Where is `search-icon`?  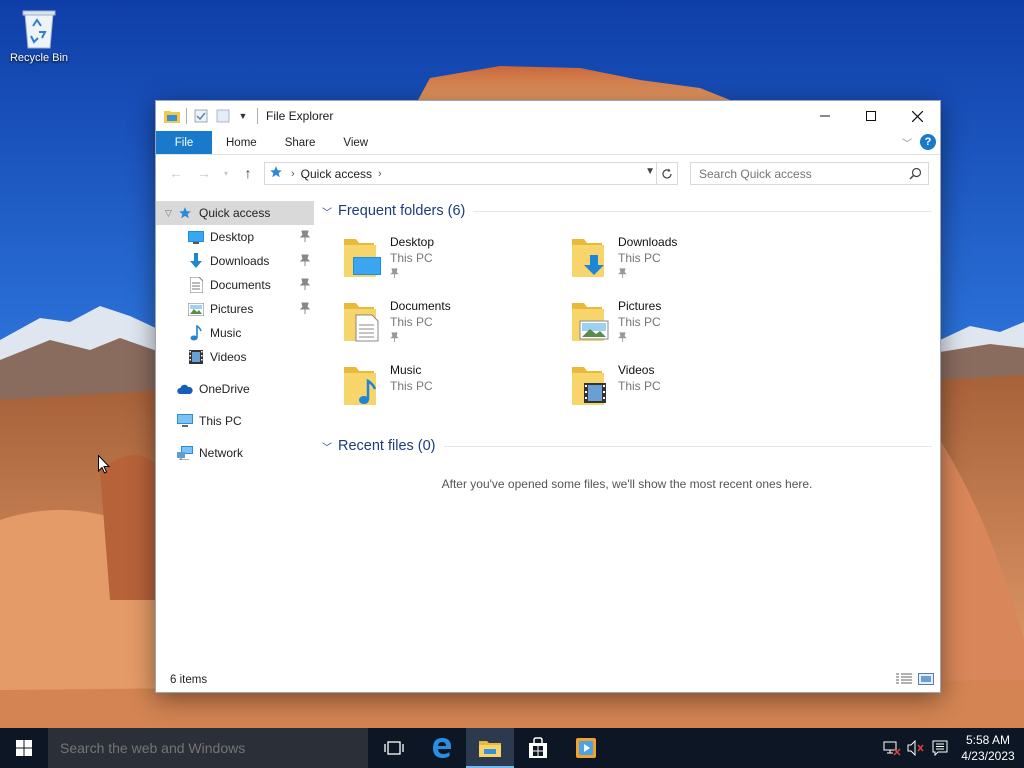 search-icon is located at coordinates (915, 175).